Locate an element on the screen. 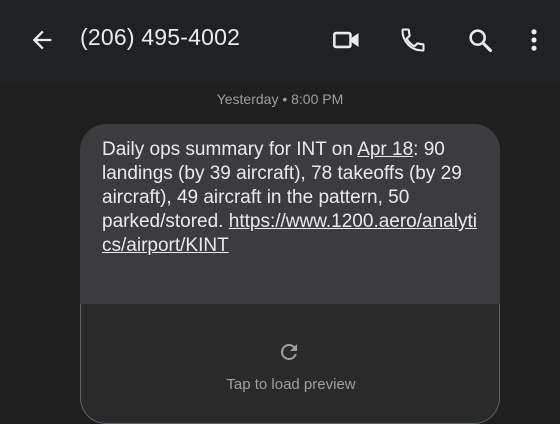 Image resolution: width=560 pixels, height=424 pixels. message-text-part: Daily ops summary for INT on is located at coordinates (230, 149).